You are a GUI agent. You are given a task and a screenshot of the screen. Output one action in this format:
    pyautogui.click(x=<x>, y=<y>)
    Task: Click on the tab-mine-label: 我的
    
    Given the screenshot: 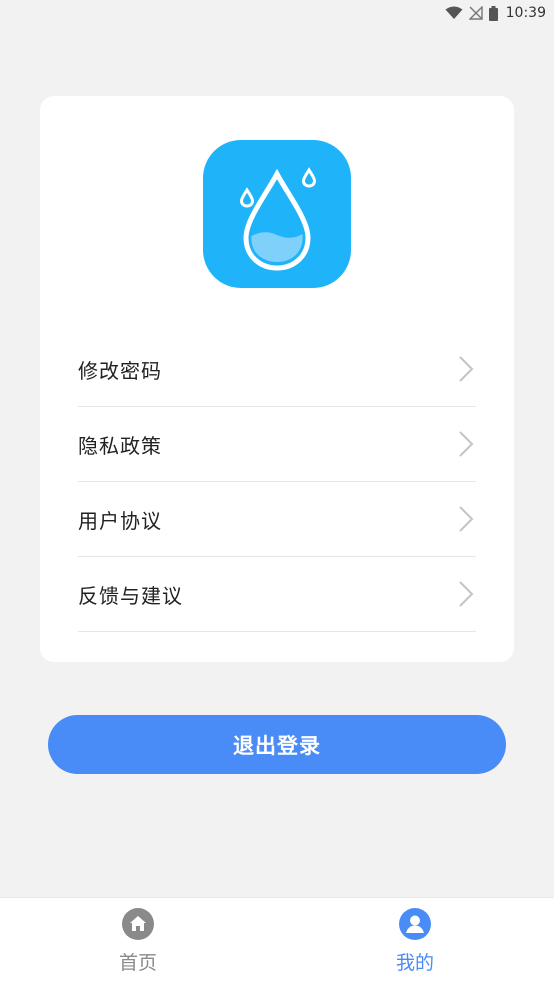 What is the action you would take?
    pyautogui.click(x=414, y=963)
    